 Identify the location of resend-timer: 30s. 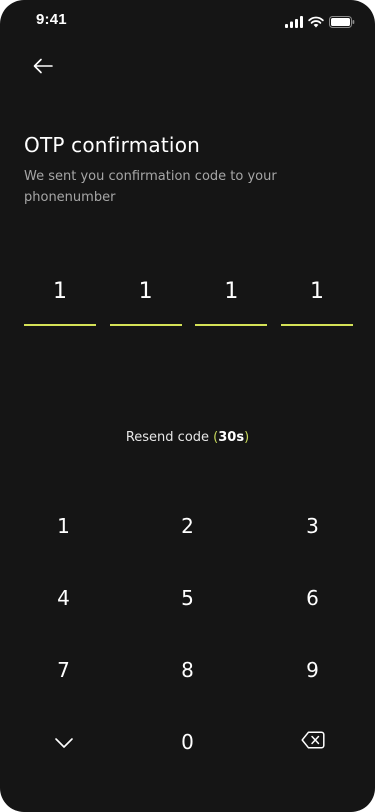
(231, 437).